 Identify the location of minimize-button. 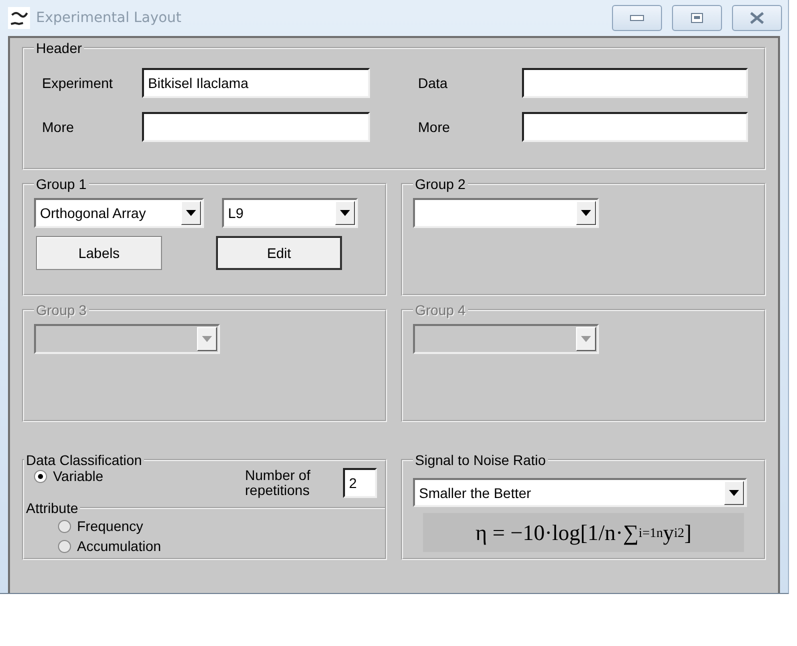
(637, 18).